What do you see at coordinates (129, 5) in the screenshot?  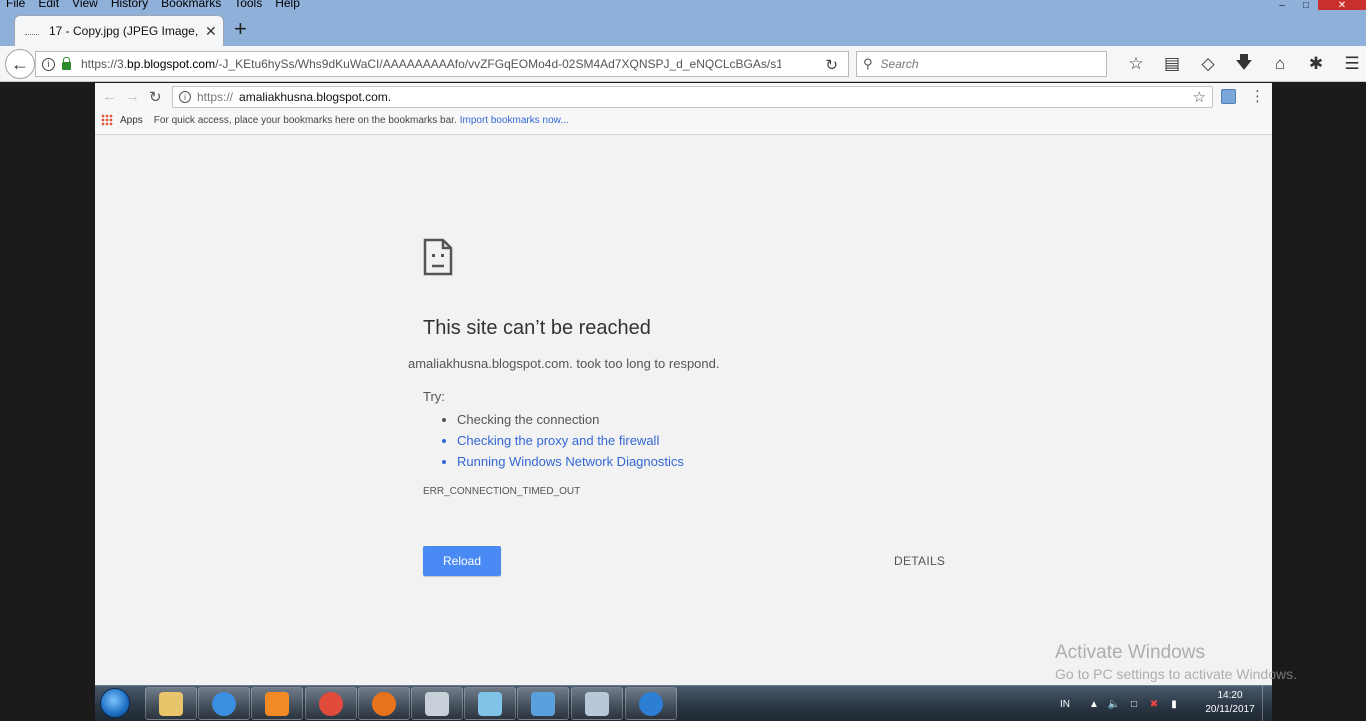 I see `menu-history: History` at bounding box center [129, 5].